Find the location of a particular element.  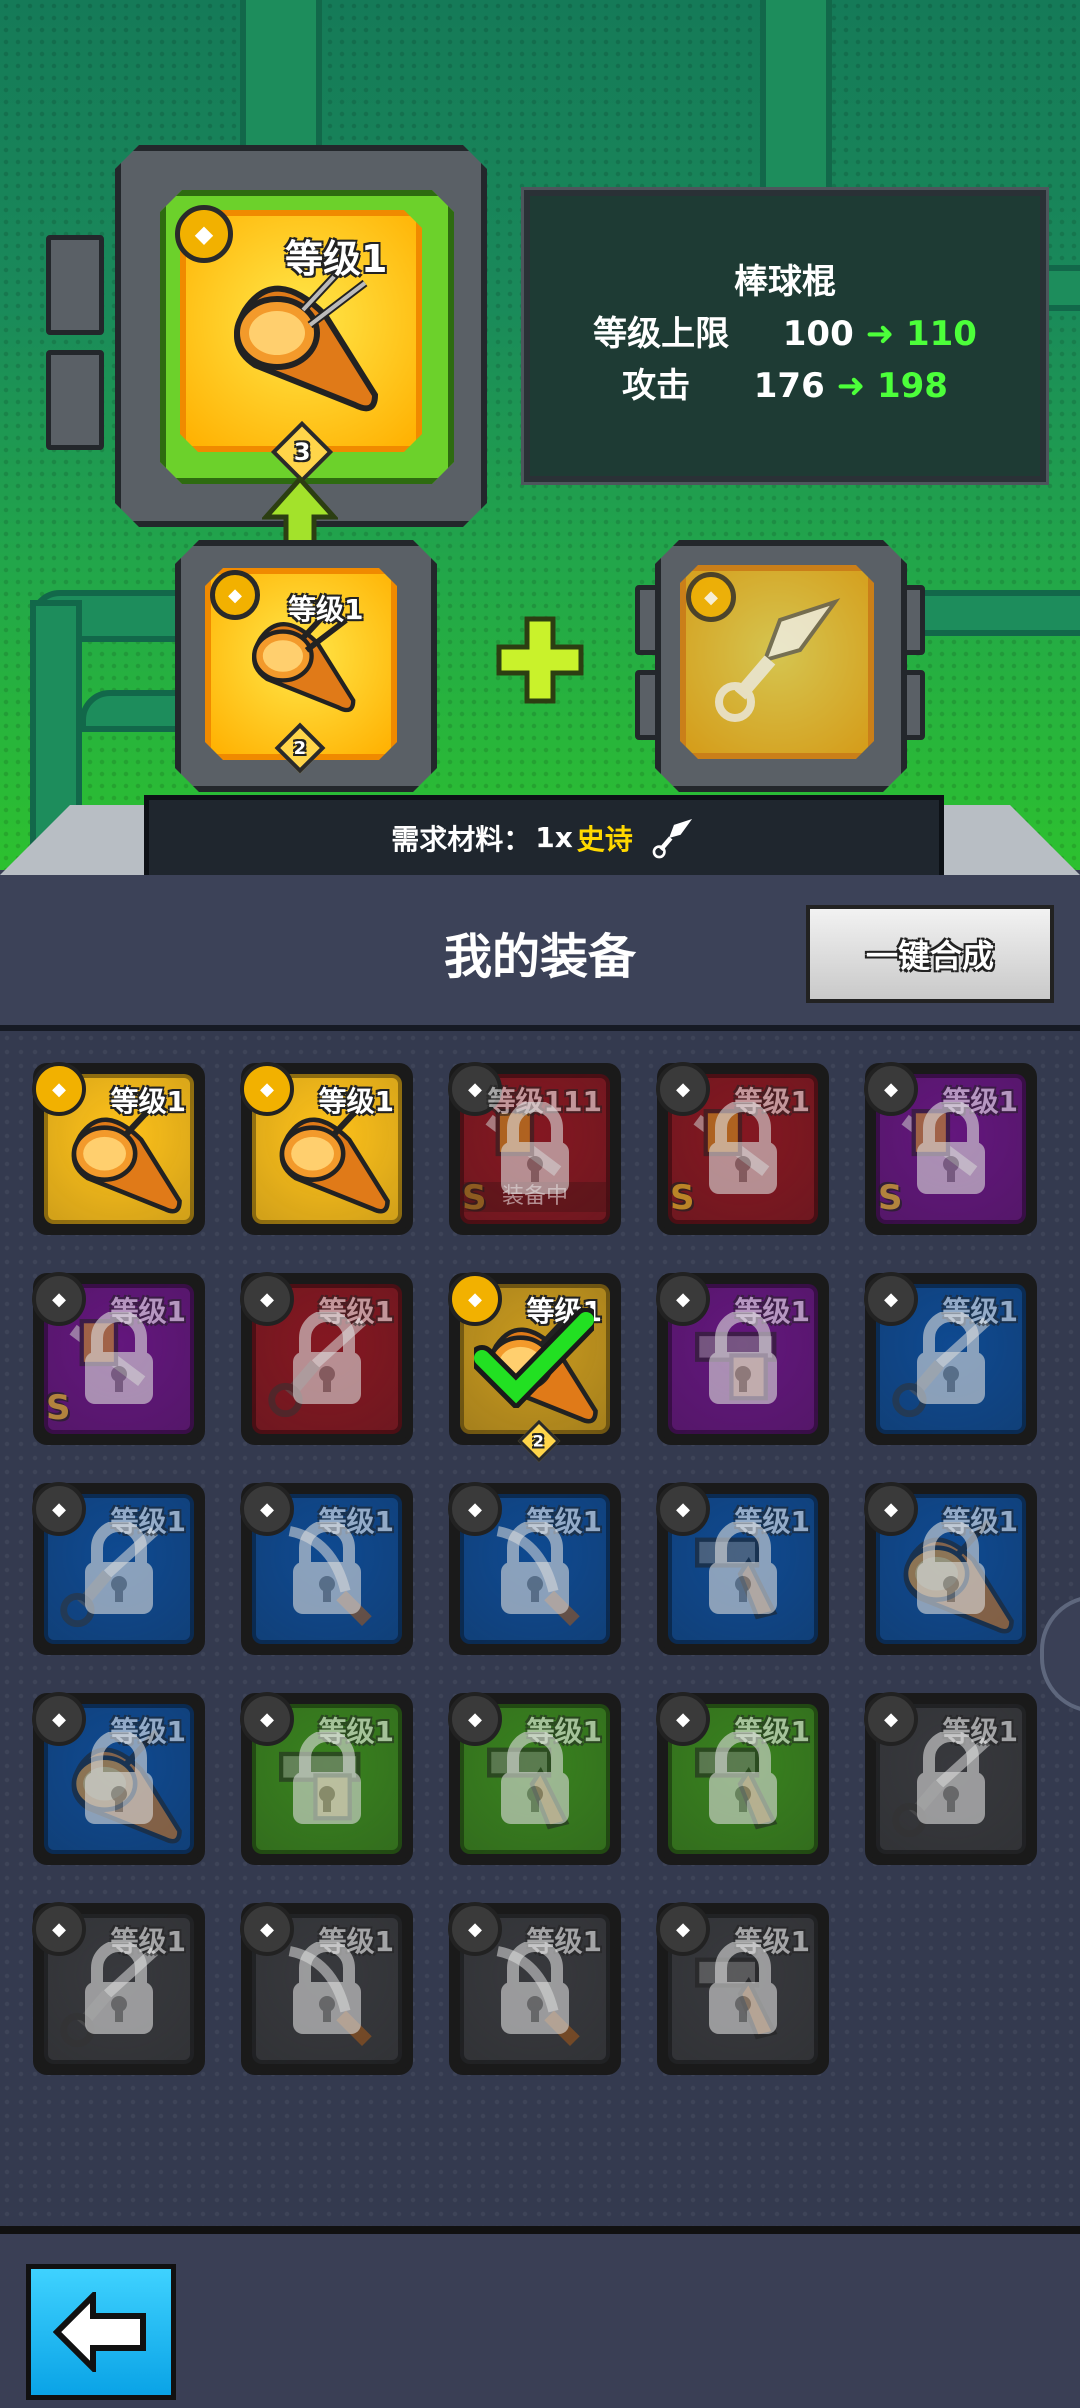

level-cap-to: 110 is located at coordinates (941, 334).